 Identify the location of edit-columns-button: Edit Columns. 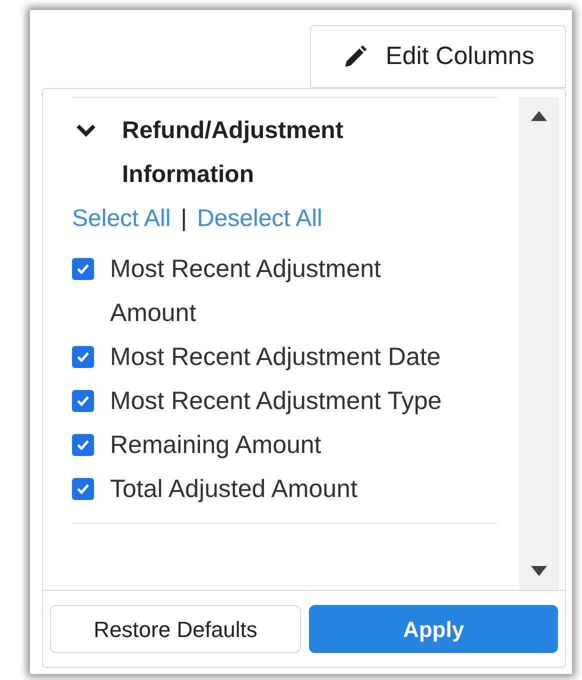
(438, 56).